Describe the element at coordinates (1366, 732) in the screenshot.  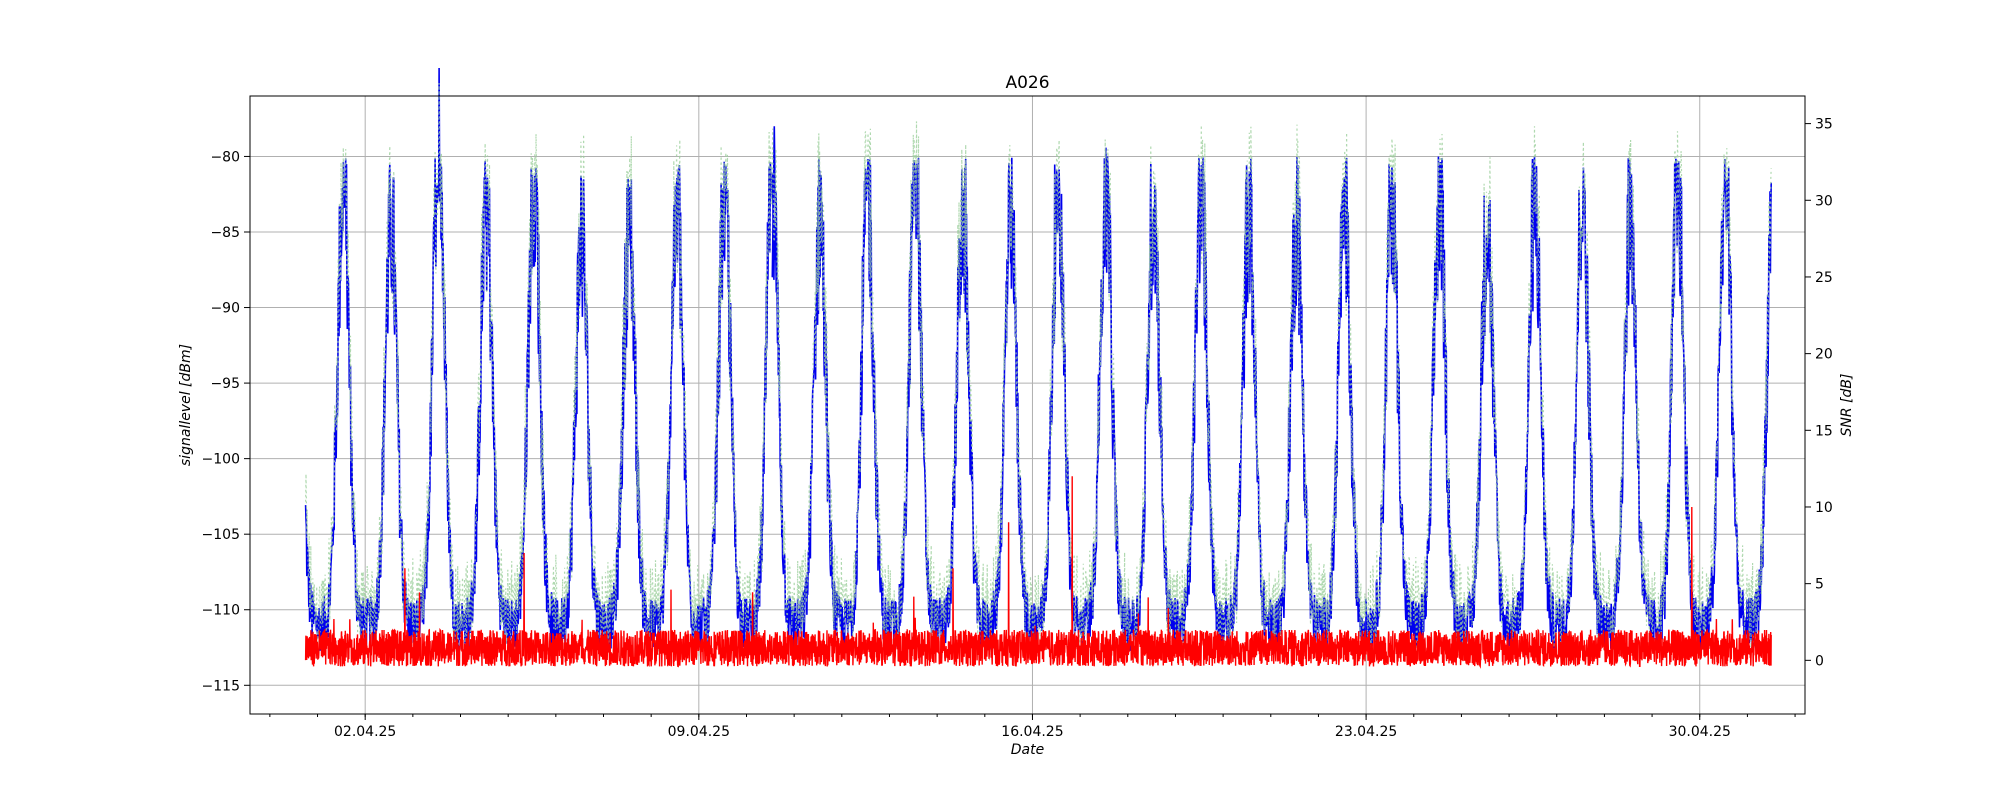
I see `x-tick-label: 23.04.25` at that location.